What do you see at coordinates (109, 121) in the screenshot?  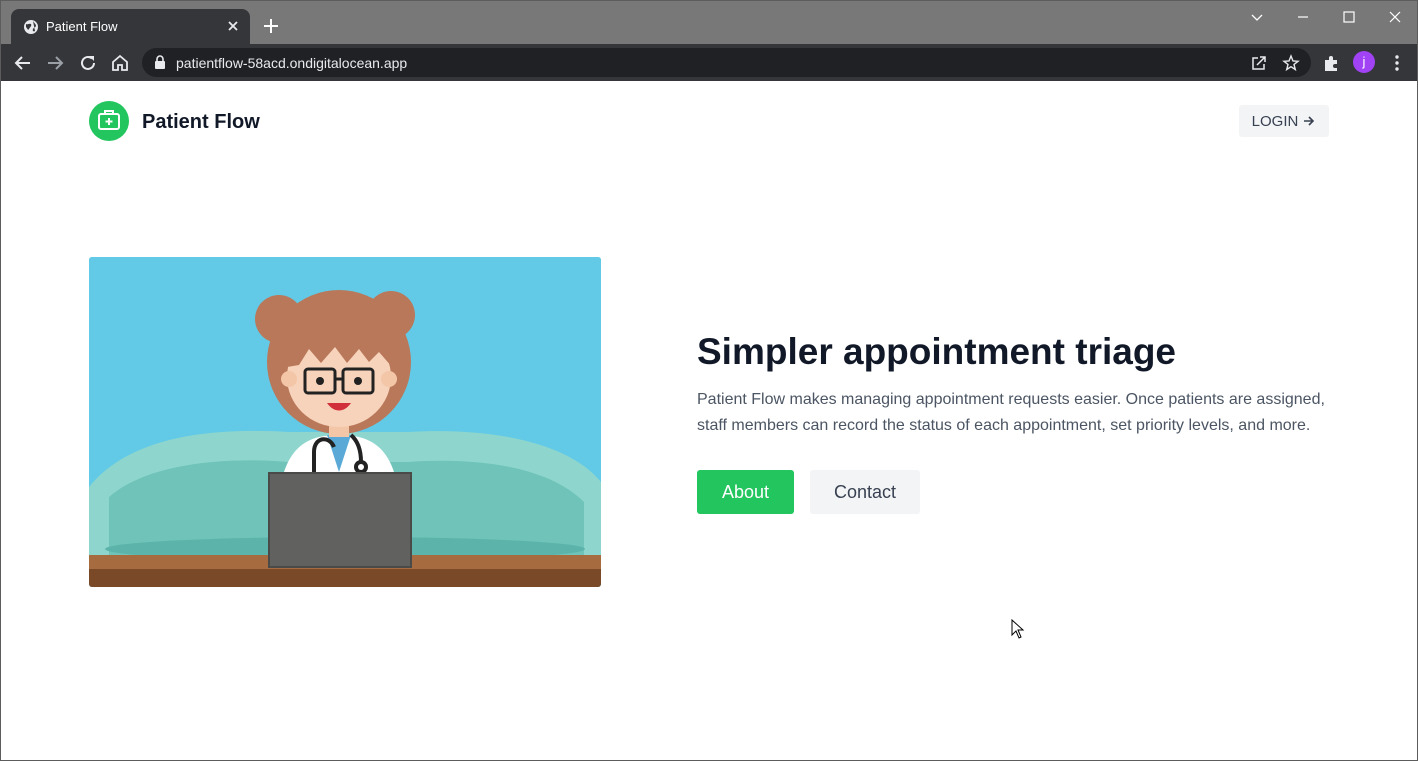 I see `medical-kit-icon` at bounding box center [109, 121].